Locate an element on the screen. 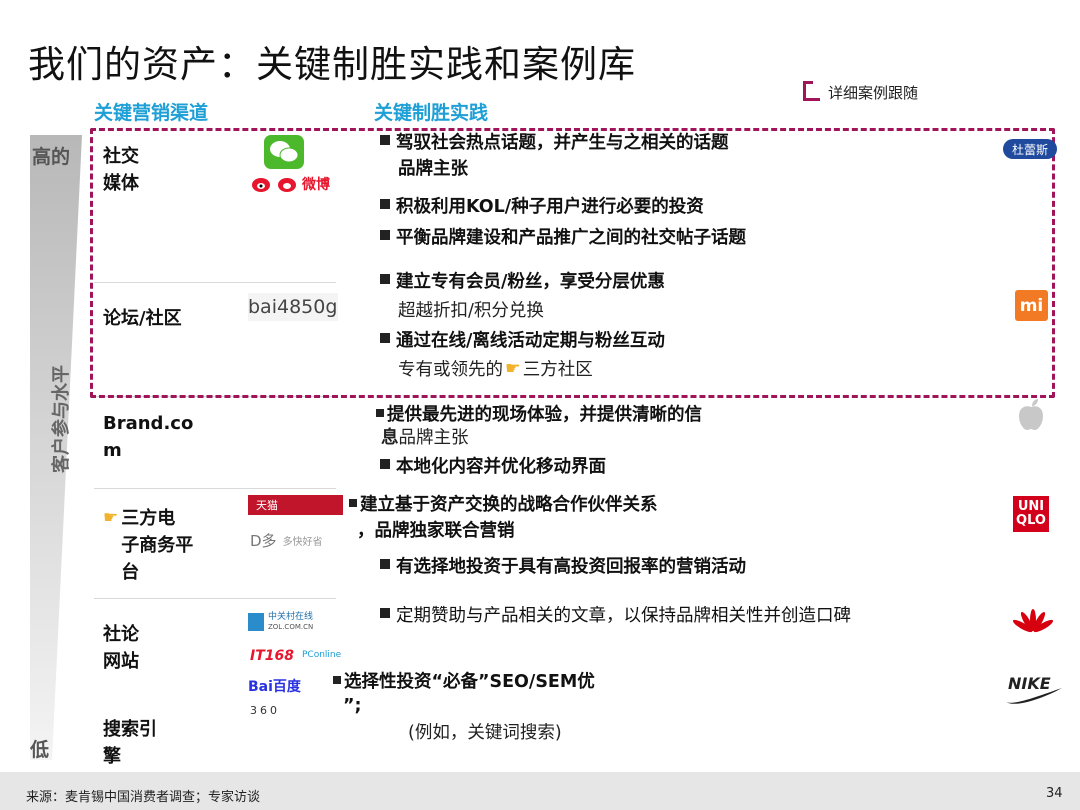 This screenshot has height=810, width=1080. channel-review-sites: 社论 网站 is located at coordinates (121, 648).